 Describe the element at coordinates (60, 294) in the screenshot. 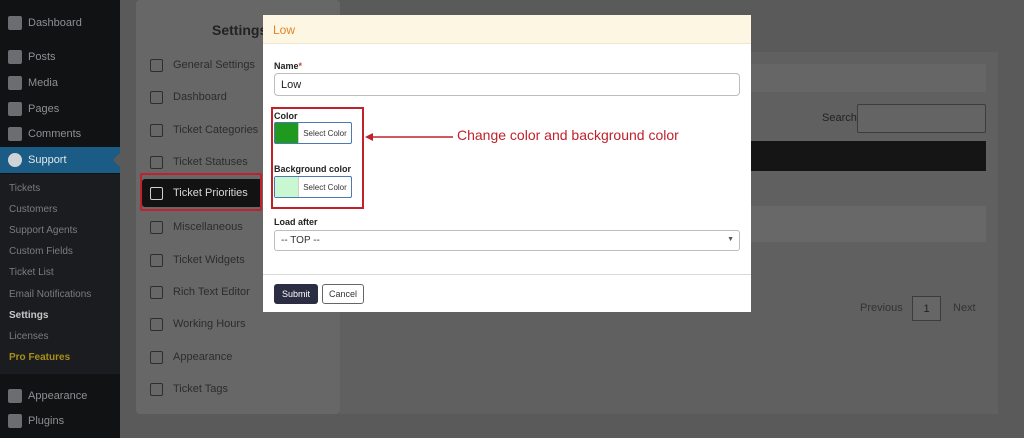

I see `submenu-email-notifications: Email Notifications` at that location.